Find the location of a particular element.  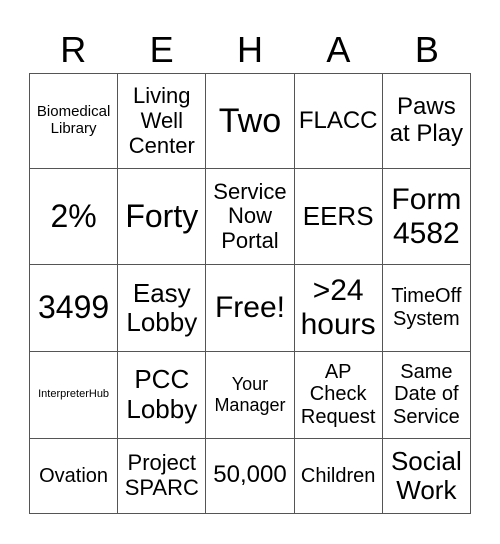

bingo-header: R E H A B is located at coordinates (250, 50).